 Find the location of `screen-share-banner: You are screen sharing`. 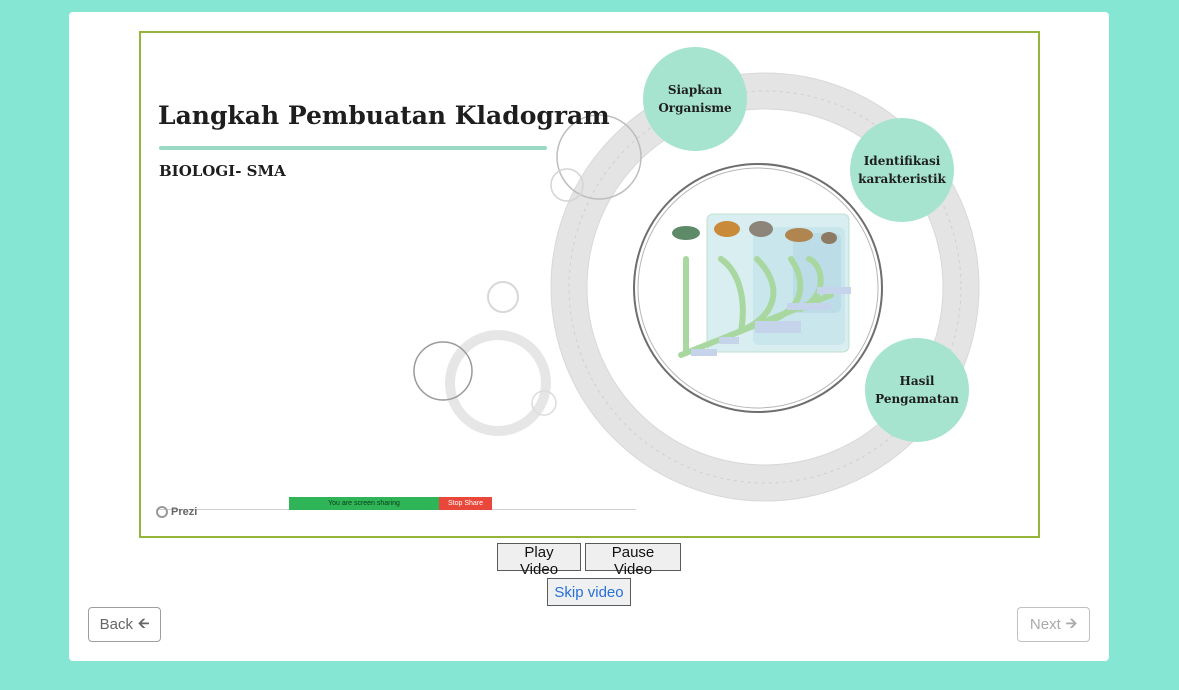

screen-share-banner: You are screen sharing is located at coordinates (364, 503).